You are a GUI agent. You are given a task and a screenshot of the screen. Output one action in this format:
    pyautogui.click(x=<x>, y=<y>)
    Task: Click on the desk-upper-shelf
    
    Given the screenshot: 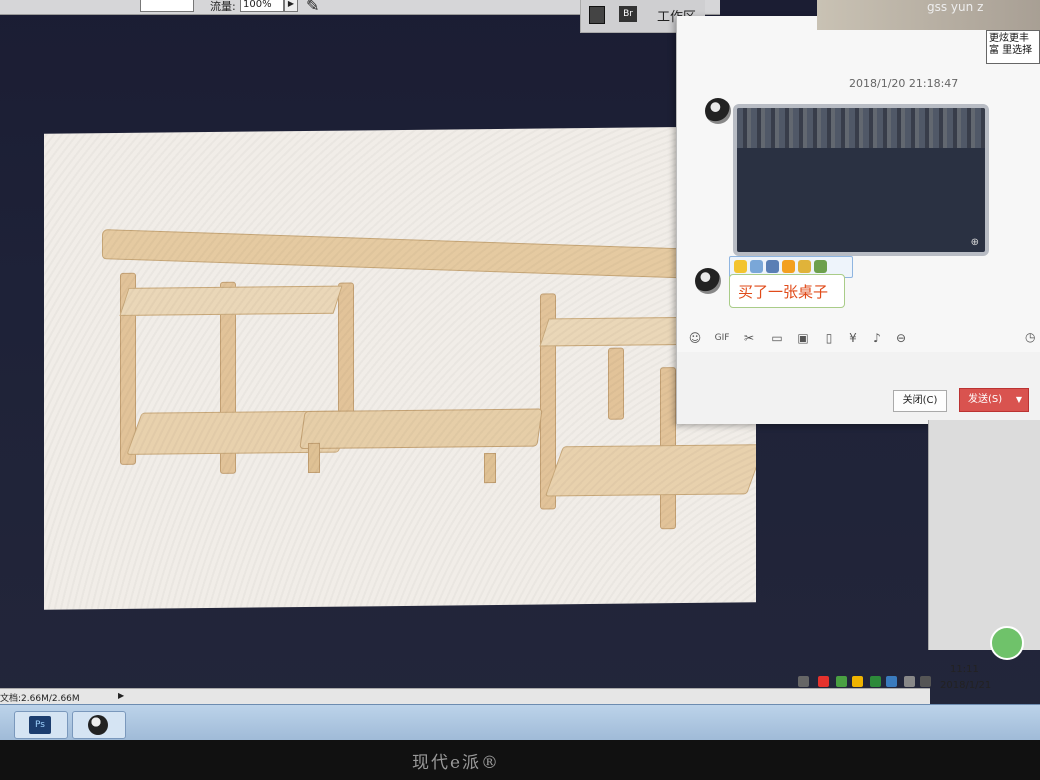 What is the action you would take?
    pyautogui.click(x=231, y=300)
    